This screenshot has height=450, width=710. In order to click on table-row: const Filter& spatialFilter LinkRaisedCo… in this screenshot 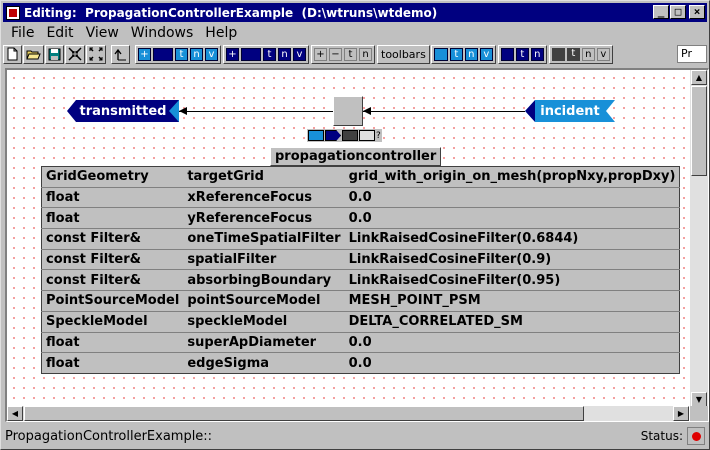, I will do `click(360, 260)`.